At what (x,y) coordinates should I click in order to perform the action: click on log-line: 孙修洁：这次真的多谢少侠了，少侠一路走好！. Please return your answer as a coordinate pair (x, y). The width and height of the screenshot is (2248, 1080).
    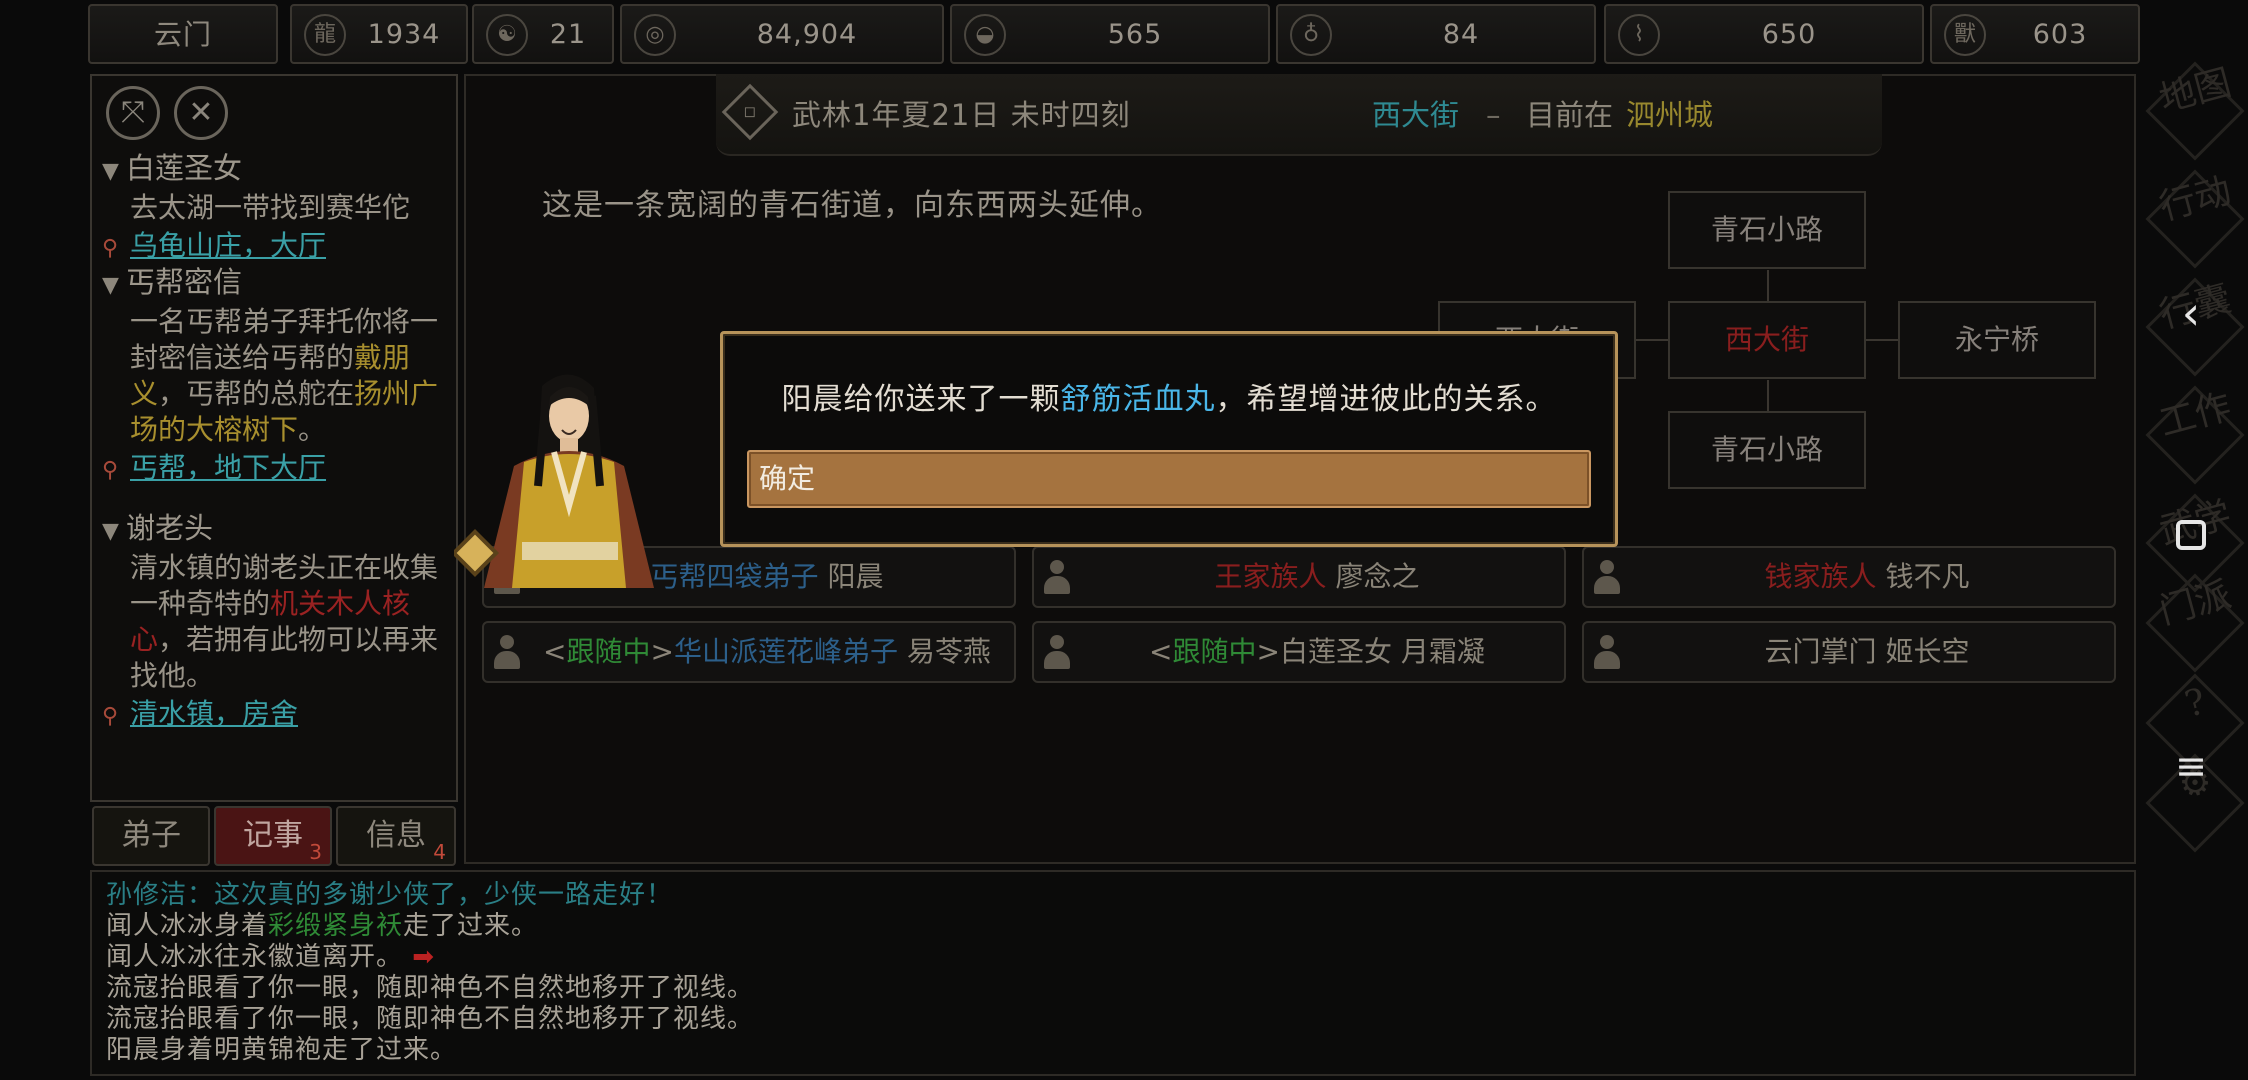
    Looking at the image, I should click on (390, 895).